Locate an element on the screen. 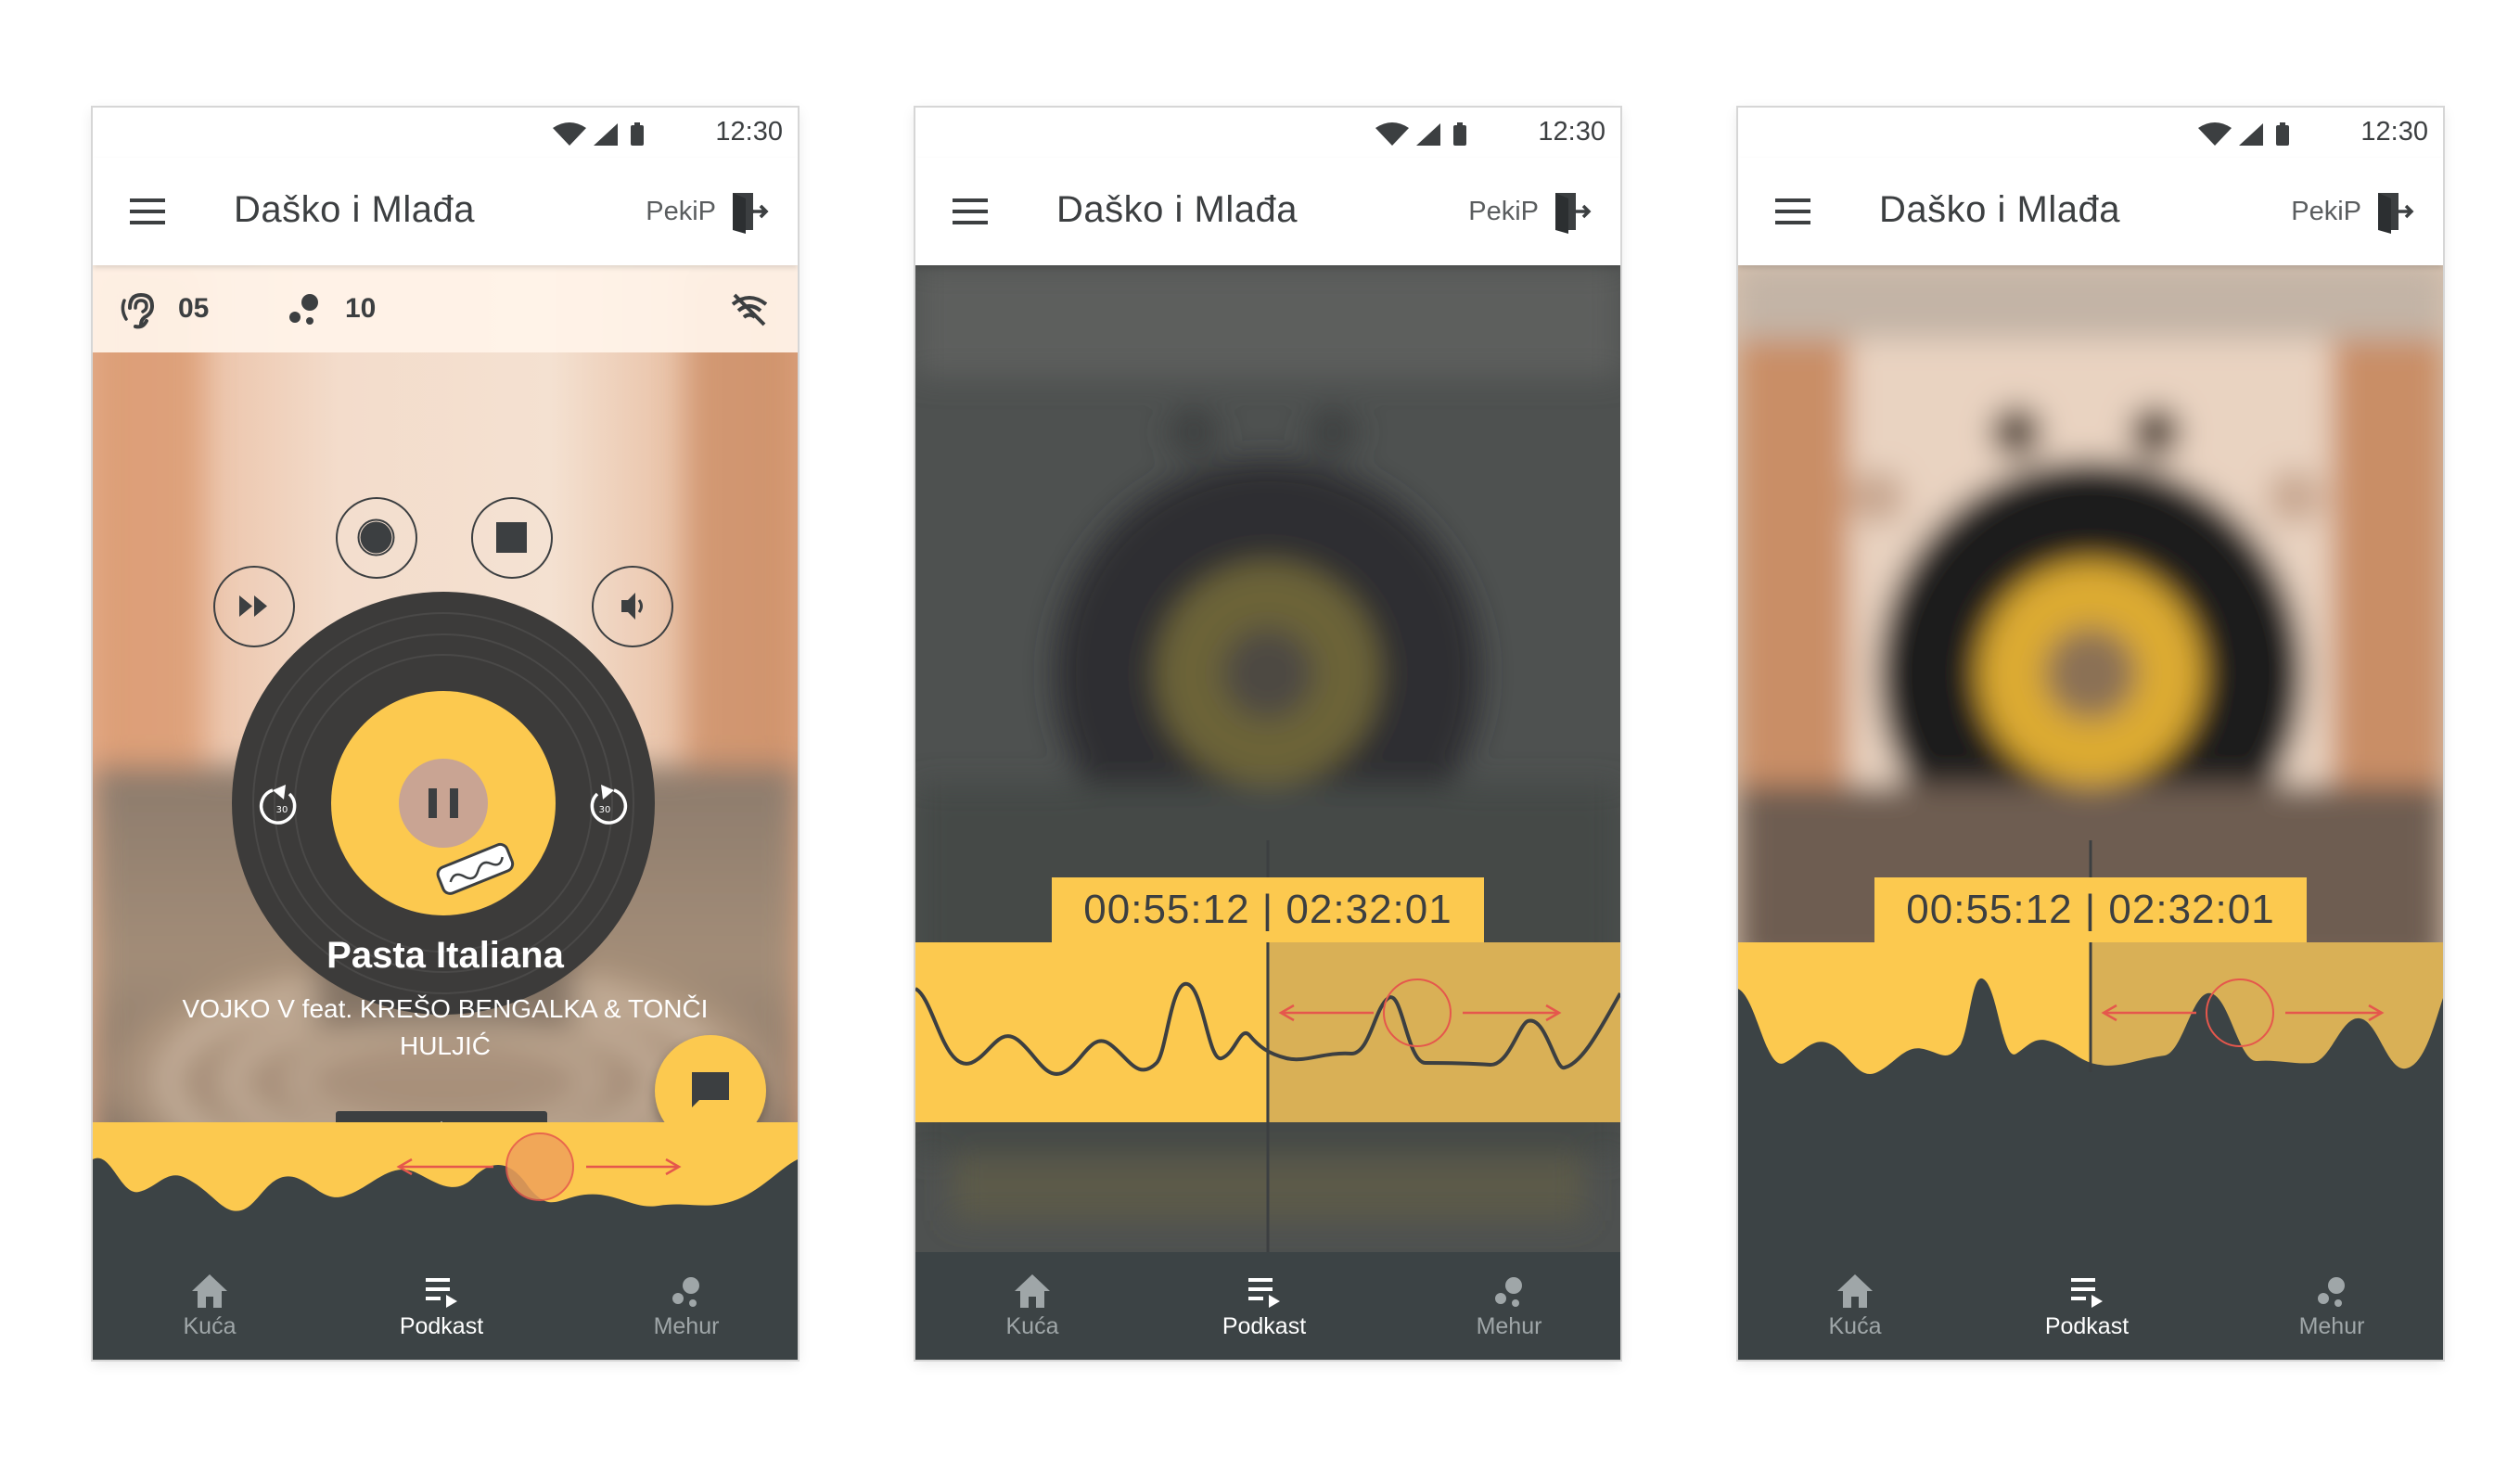  record-button is located at coordinates (376, 538).